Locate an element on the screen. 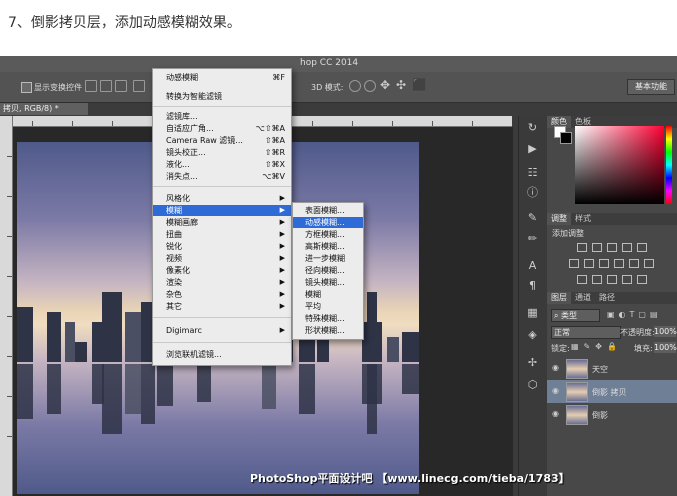  color-lookup-icon is located at coordinates (649, 263).